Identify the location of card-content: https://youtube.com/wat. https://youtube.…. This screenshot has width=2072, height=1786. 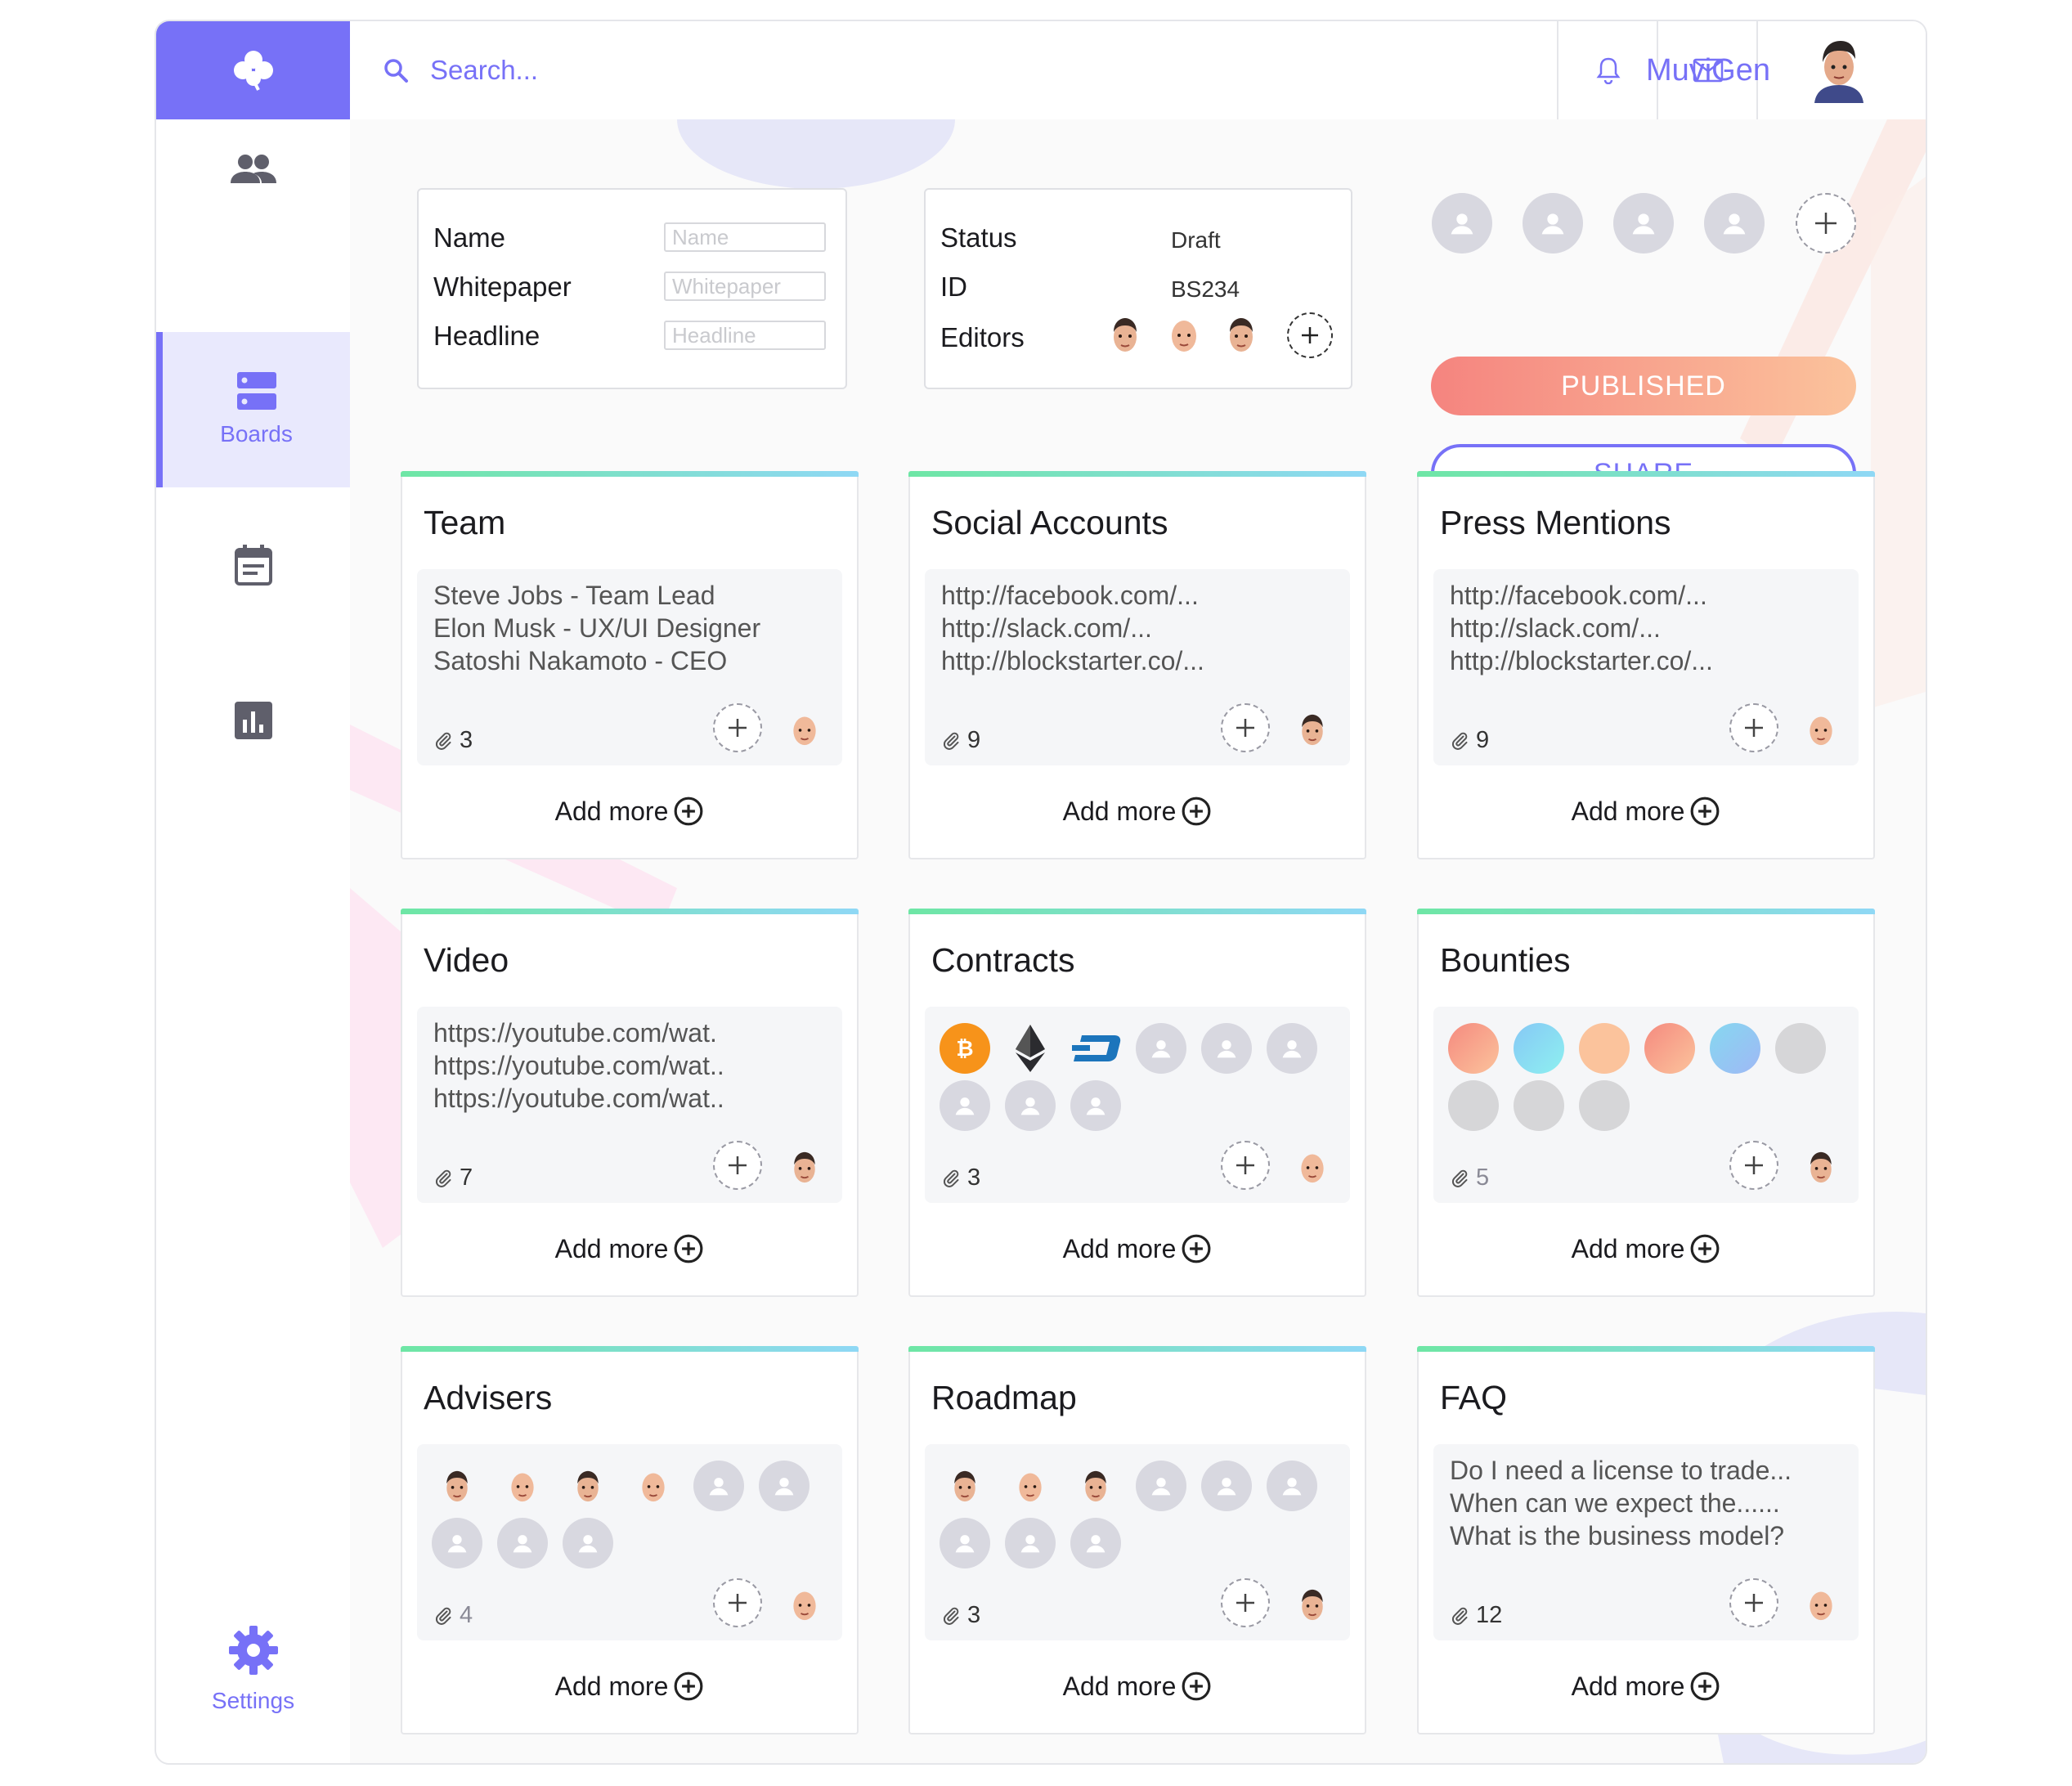
(630, 1105).